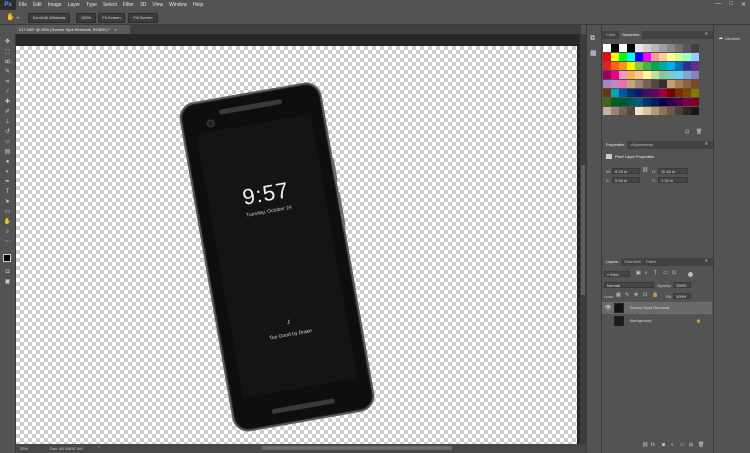 This screenshot has width=750, height=453. What do you see at coordinates (718, 4) in the screenshot?
I see `minimize-button: —` at bounding box center [718, 4].